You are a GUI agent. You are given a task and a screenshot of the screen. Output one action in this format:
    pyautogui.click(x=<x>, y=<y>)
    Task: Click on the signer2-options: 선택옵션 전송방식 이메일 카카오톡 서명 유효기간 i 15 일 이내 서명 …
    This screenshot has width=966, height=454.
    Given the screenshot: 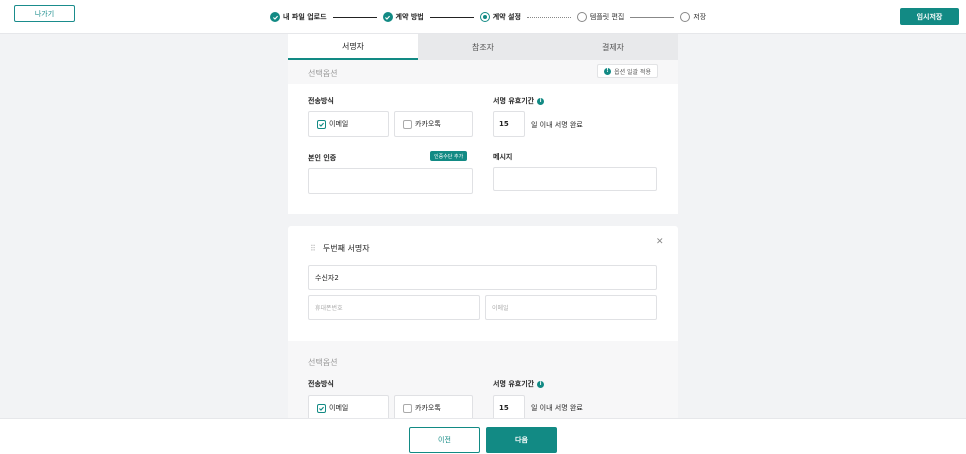 What is the action you would take?
    pyautogui.click(x=483, y=381)
    